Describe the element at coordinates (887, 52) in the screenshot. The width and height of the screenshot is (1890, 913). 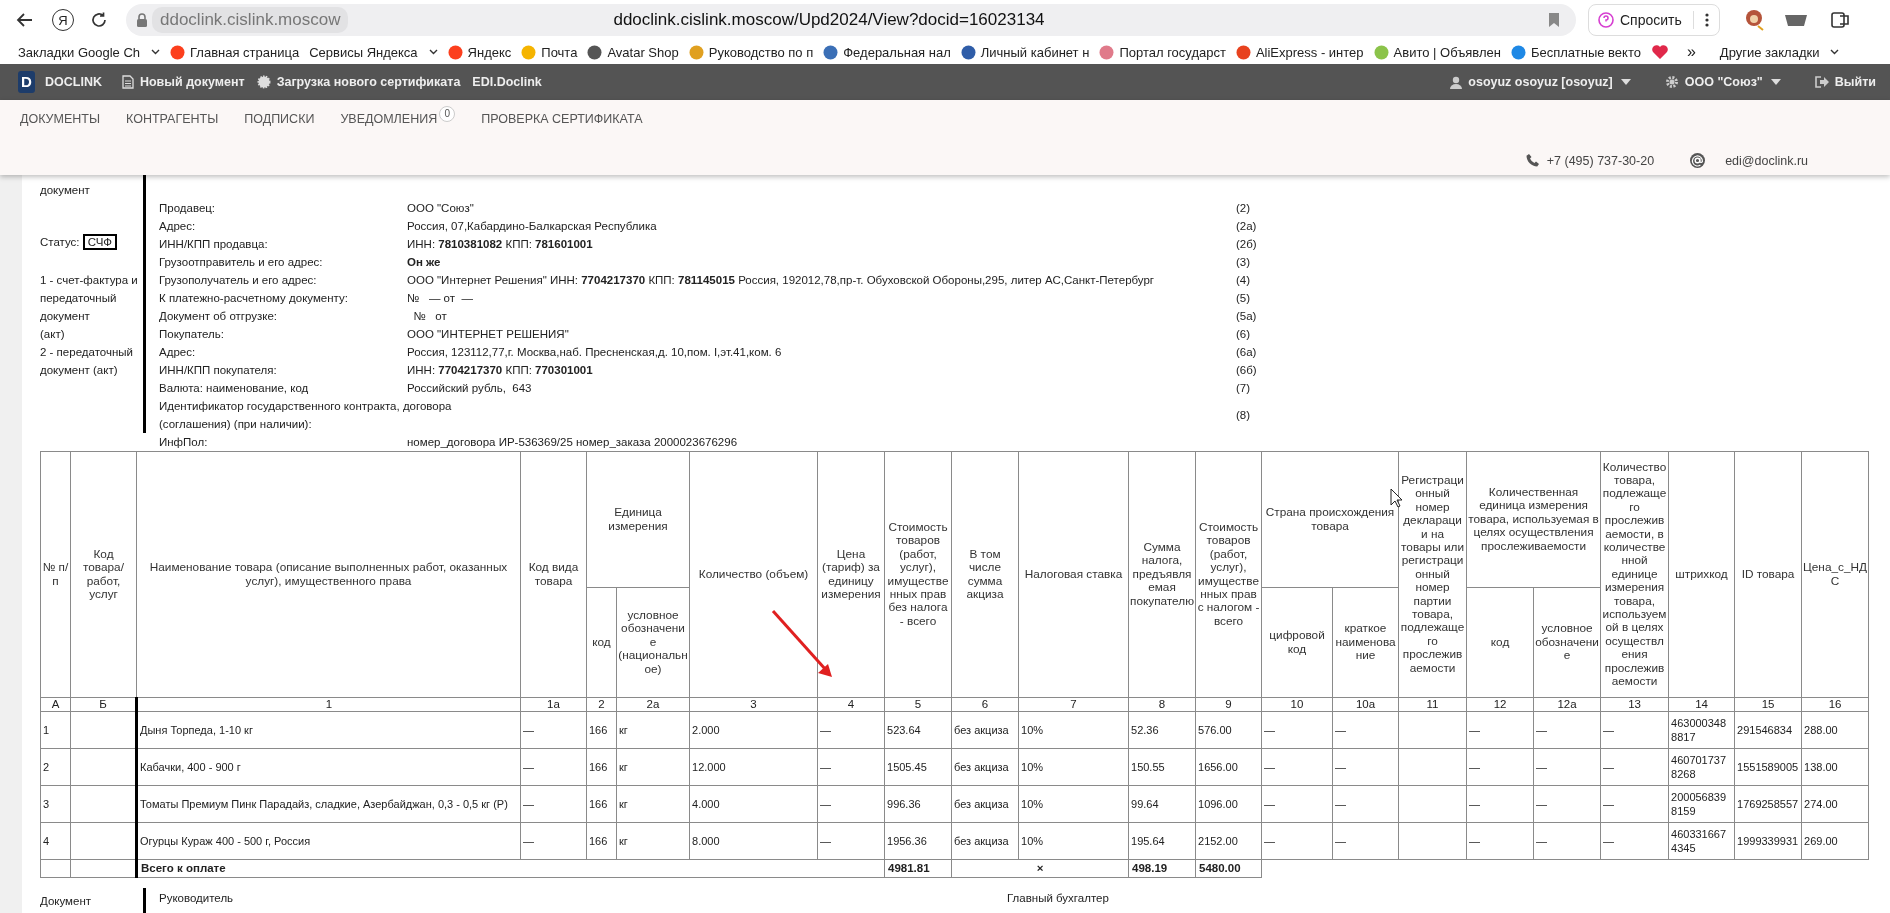
I see `bookmark-link: Федеральная нал` at that location.